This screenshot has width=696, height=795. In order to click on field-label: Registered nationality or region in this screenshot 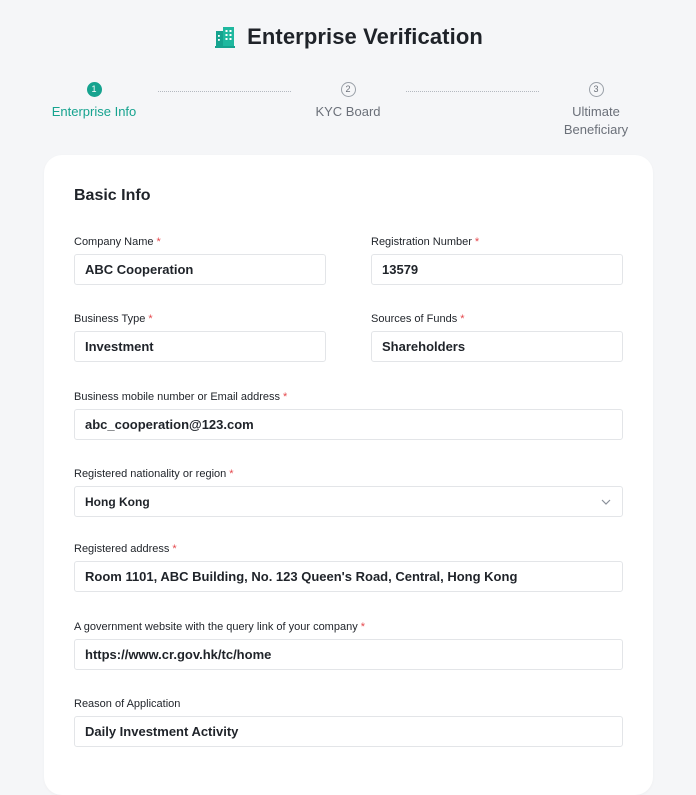, I will do `click(150, 474)`.